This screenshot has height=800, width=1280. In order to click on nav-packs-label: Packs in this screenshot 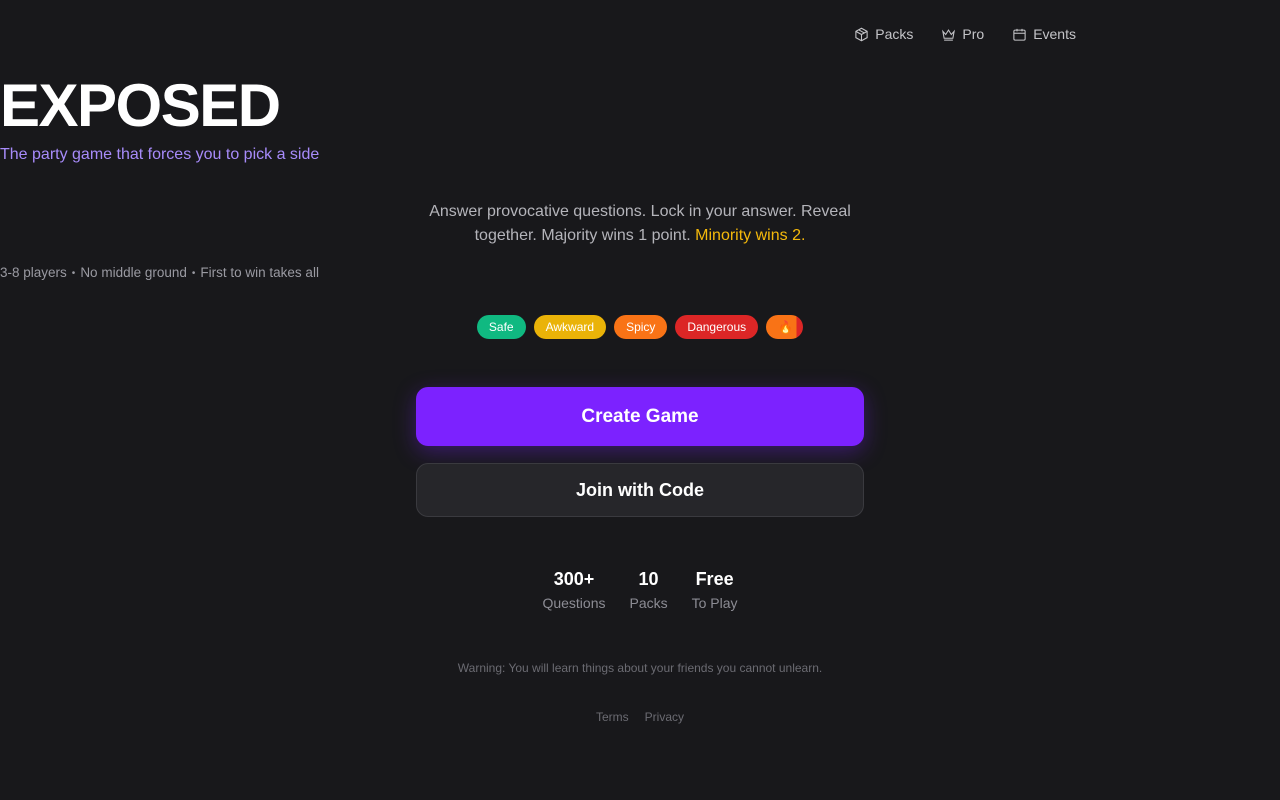, I will do `click(894, 34)`.